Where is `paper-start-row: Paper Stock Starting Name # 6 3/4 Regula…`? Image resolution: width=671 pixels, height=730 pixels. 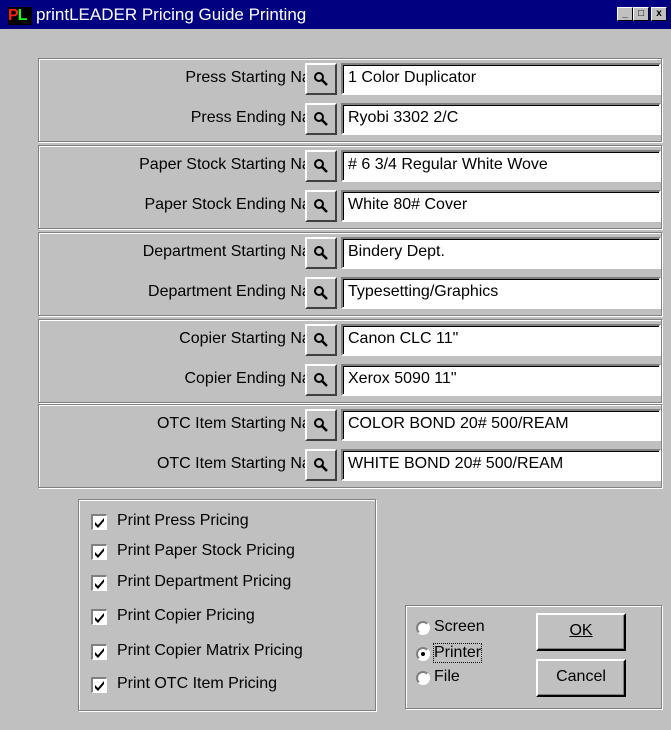
paper-start-row: Paper Stock Starting Name # 6 3/4 Regula… is located at coordinates (351, 166).